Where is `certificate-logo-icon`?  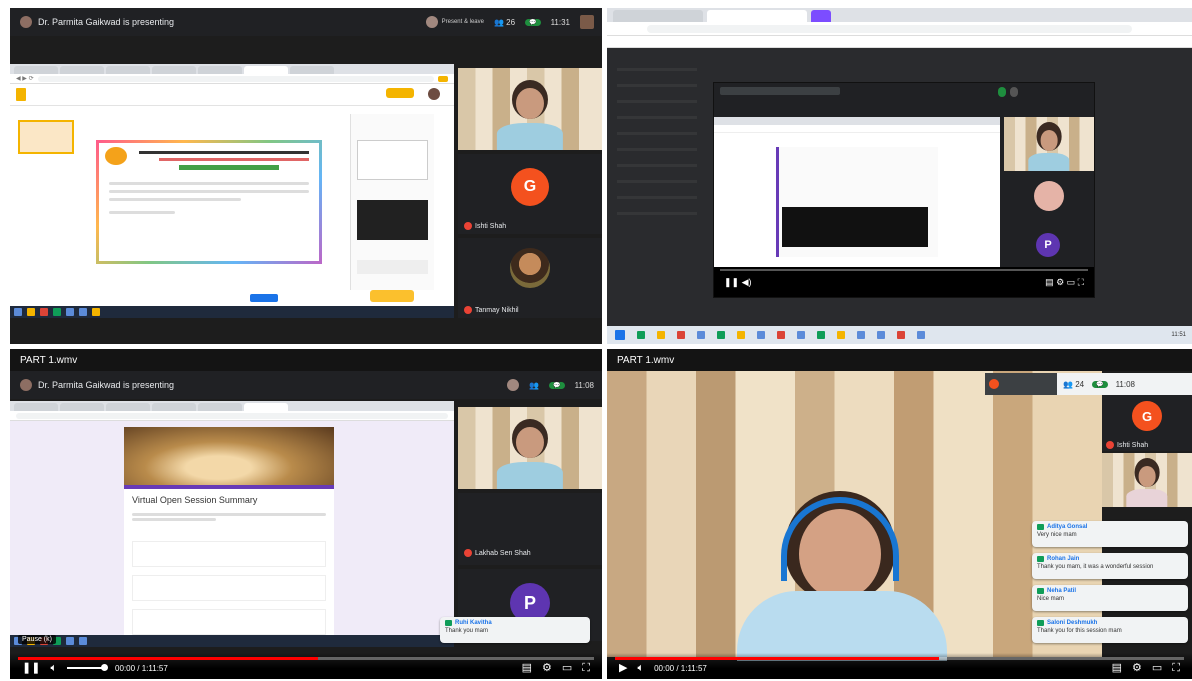 certificate-logo-icon is located at coordinates (116, 156).